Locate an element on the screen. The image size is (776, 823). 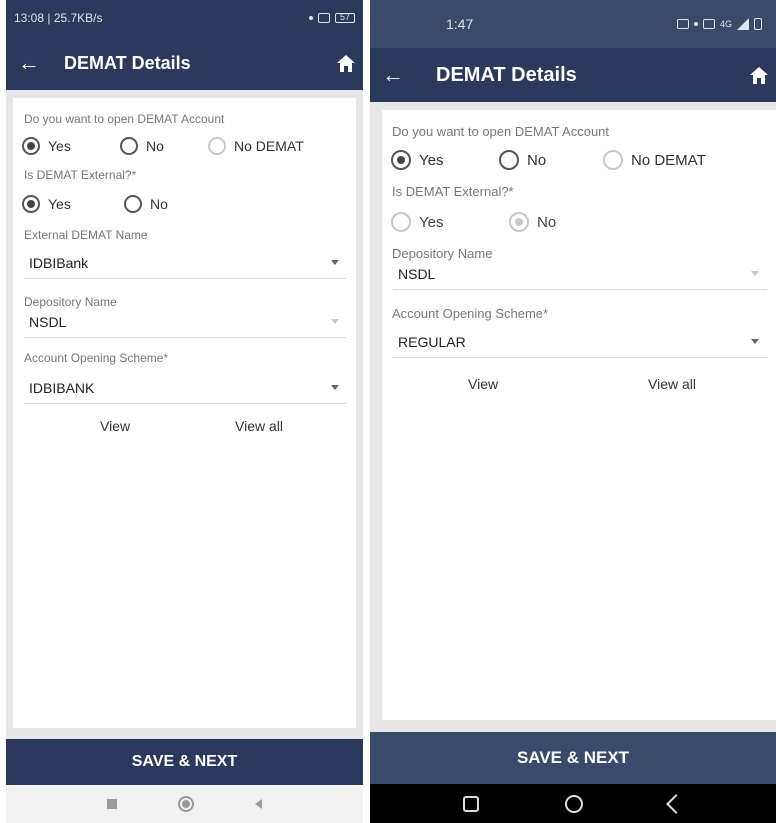
account-scheme-value: REGULAR is located at coordinates (432, 341).